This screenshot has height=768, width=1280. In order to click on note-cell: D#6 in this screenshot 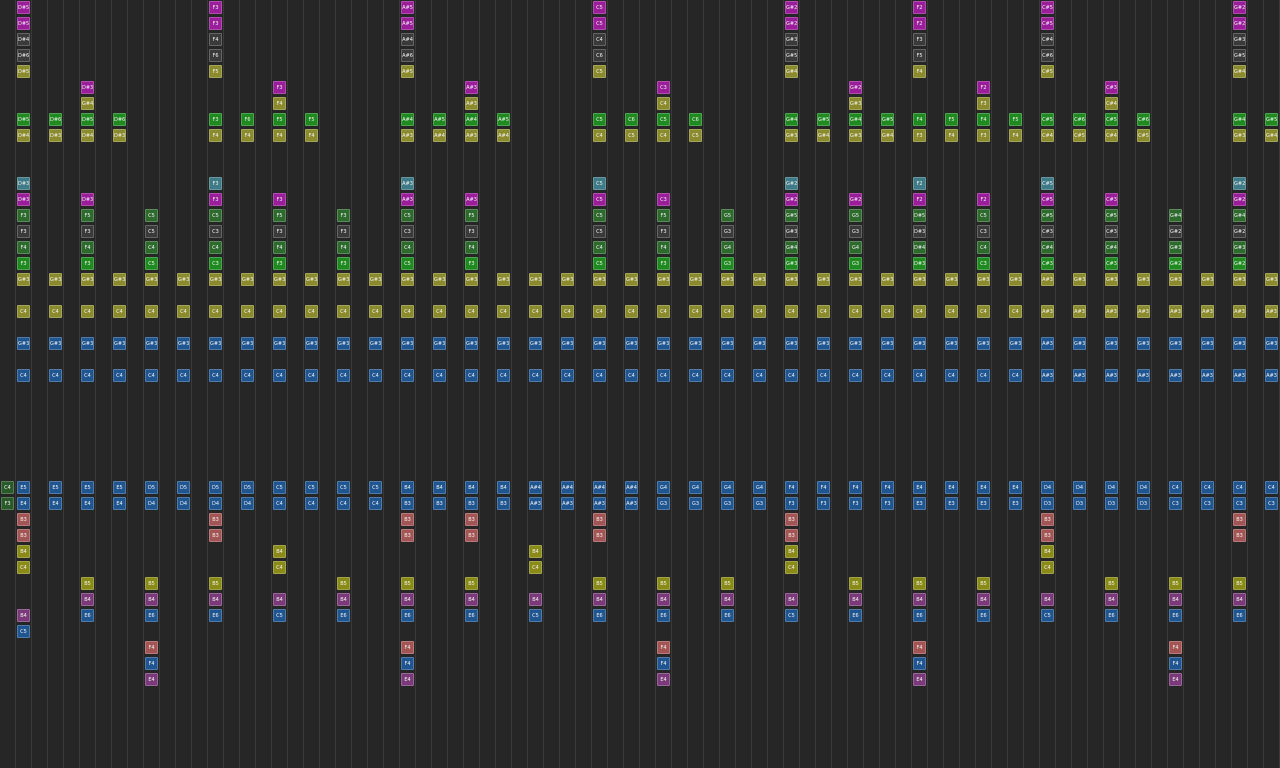, I will do `click(119, 119)`.